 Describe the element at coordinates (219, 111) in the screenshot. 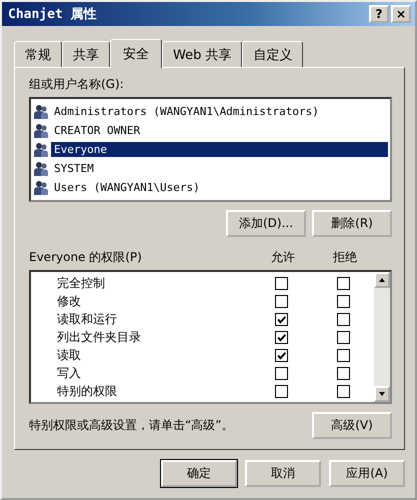

I see `user-list-item: Administrators (WANGYAN1\Administrators)` at that location.